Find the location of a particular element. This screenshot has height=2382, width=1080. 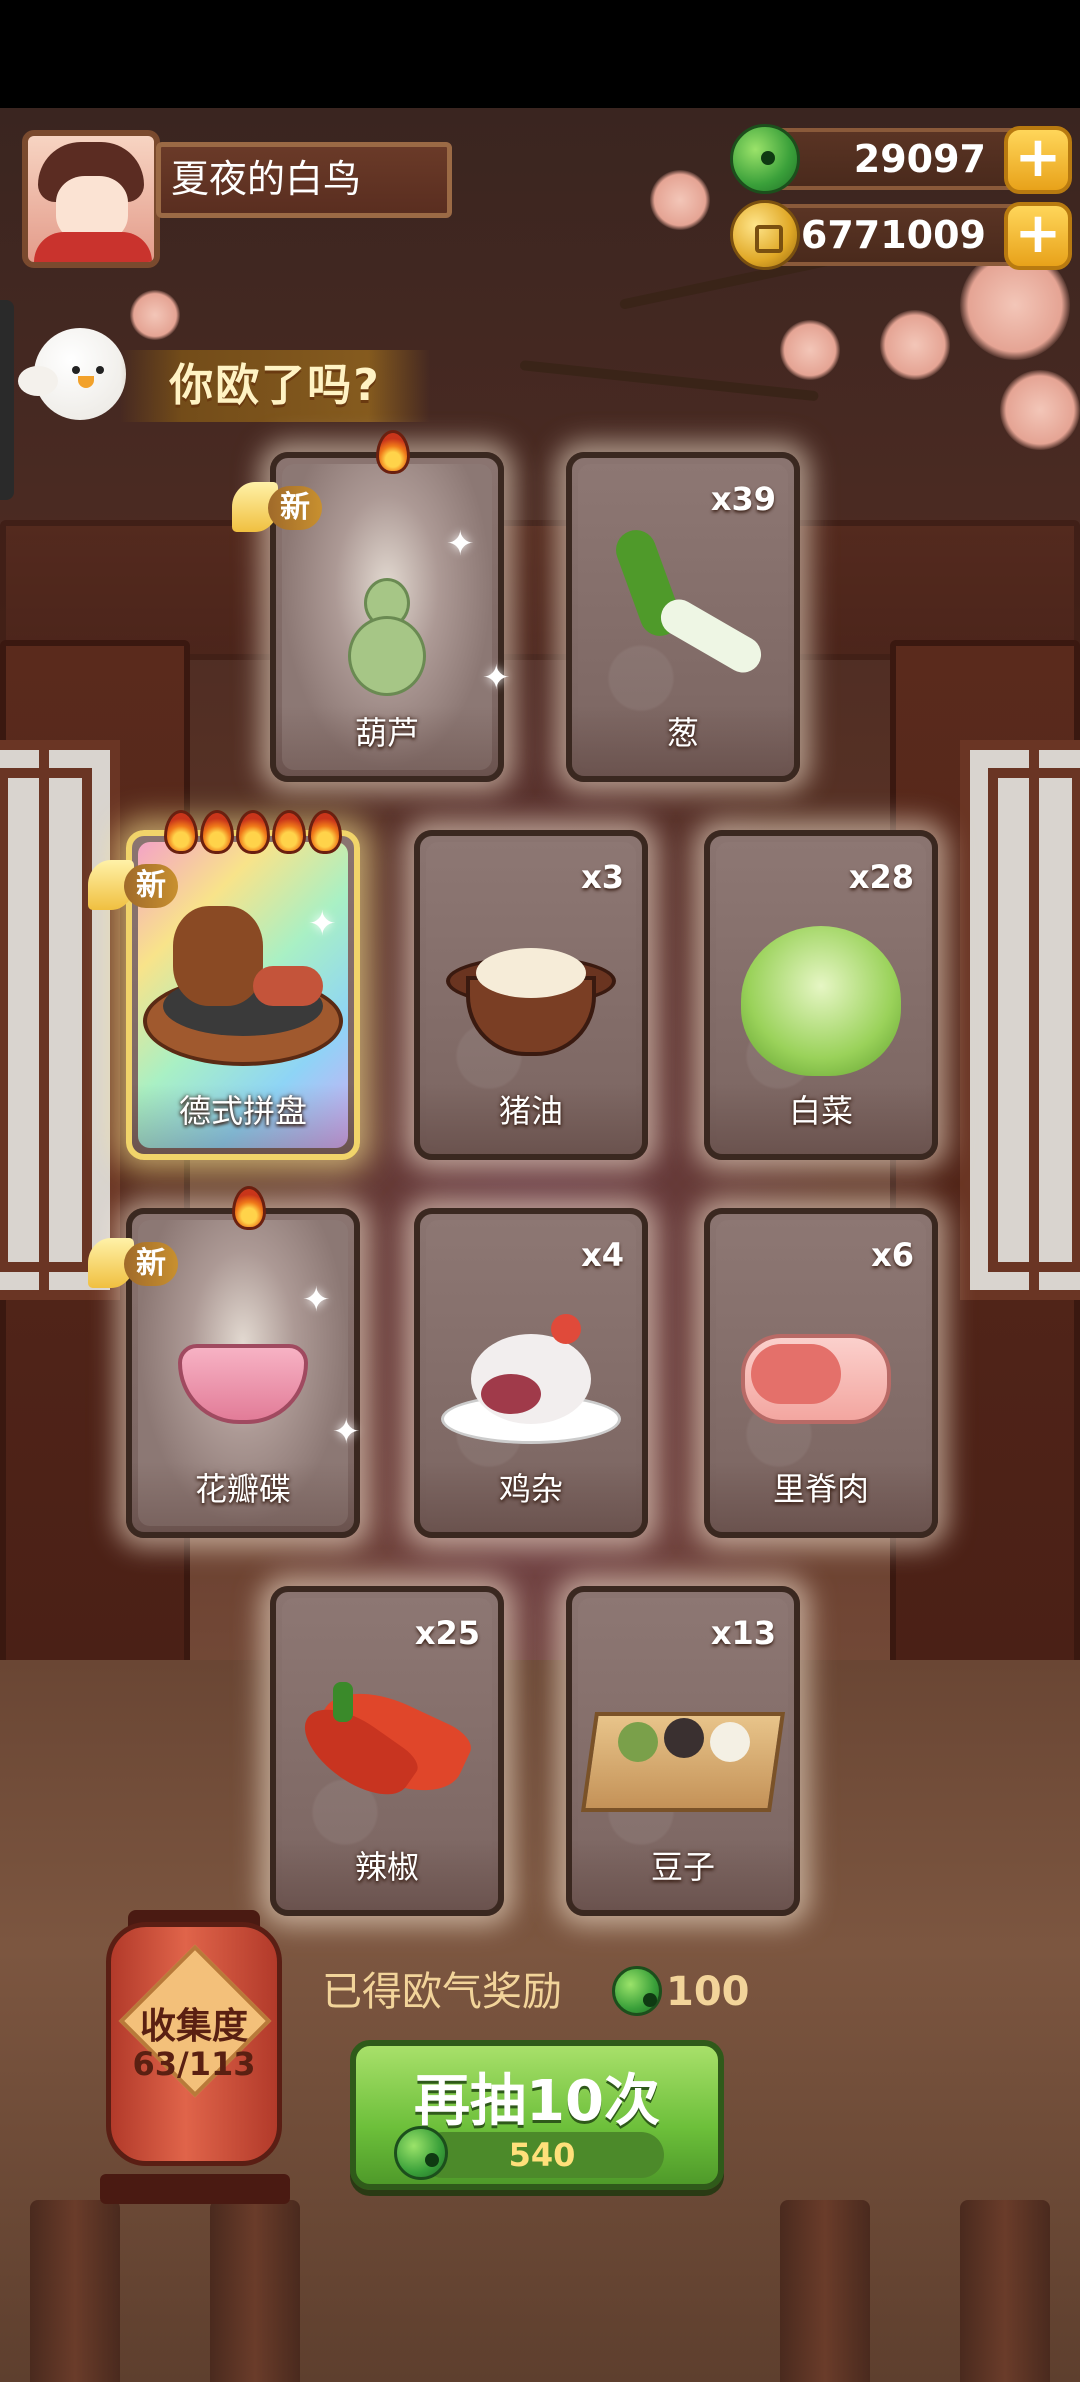

jade-amount: 29097 is located at coordinates (919, 159).